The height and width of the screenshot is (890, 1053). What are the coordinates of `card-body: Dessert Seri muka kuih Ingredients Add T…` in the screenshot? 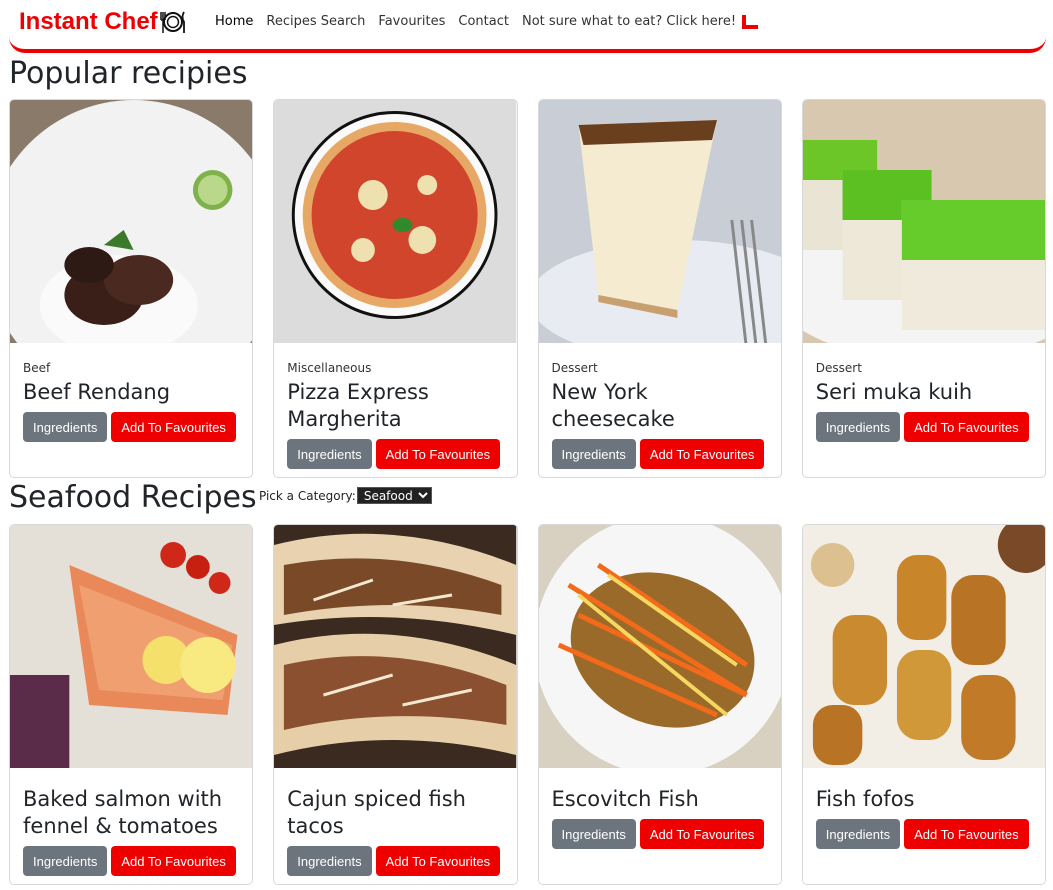 It's located at (924, 394).